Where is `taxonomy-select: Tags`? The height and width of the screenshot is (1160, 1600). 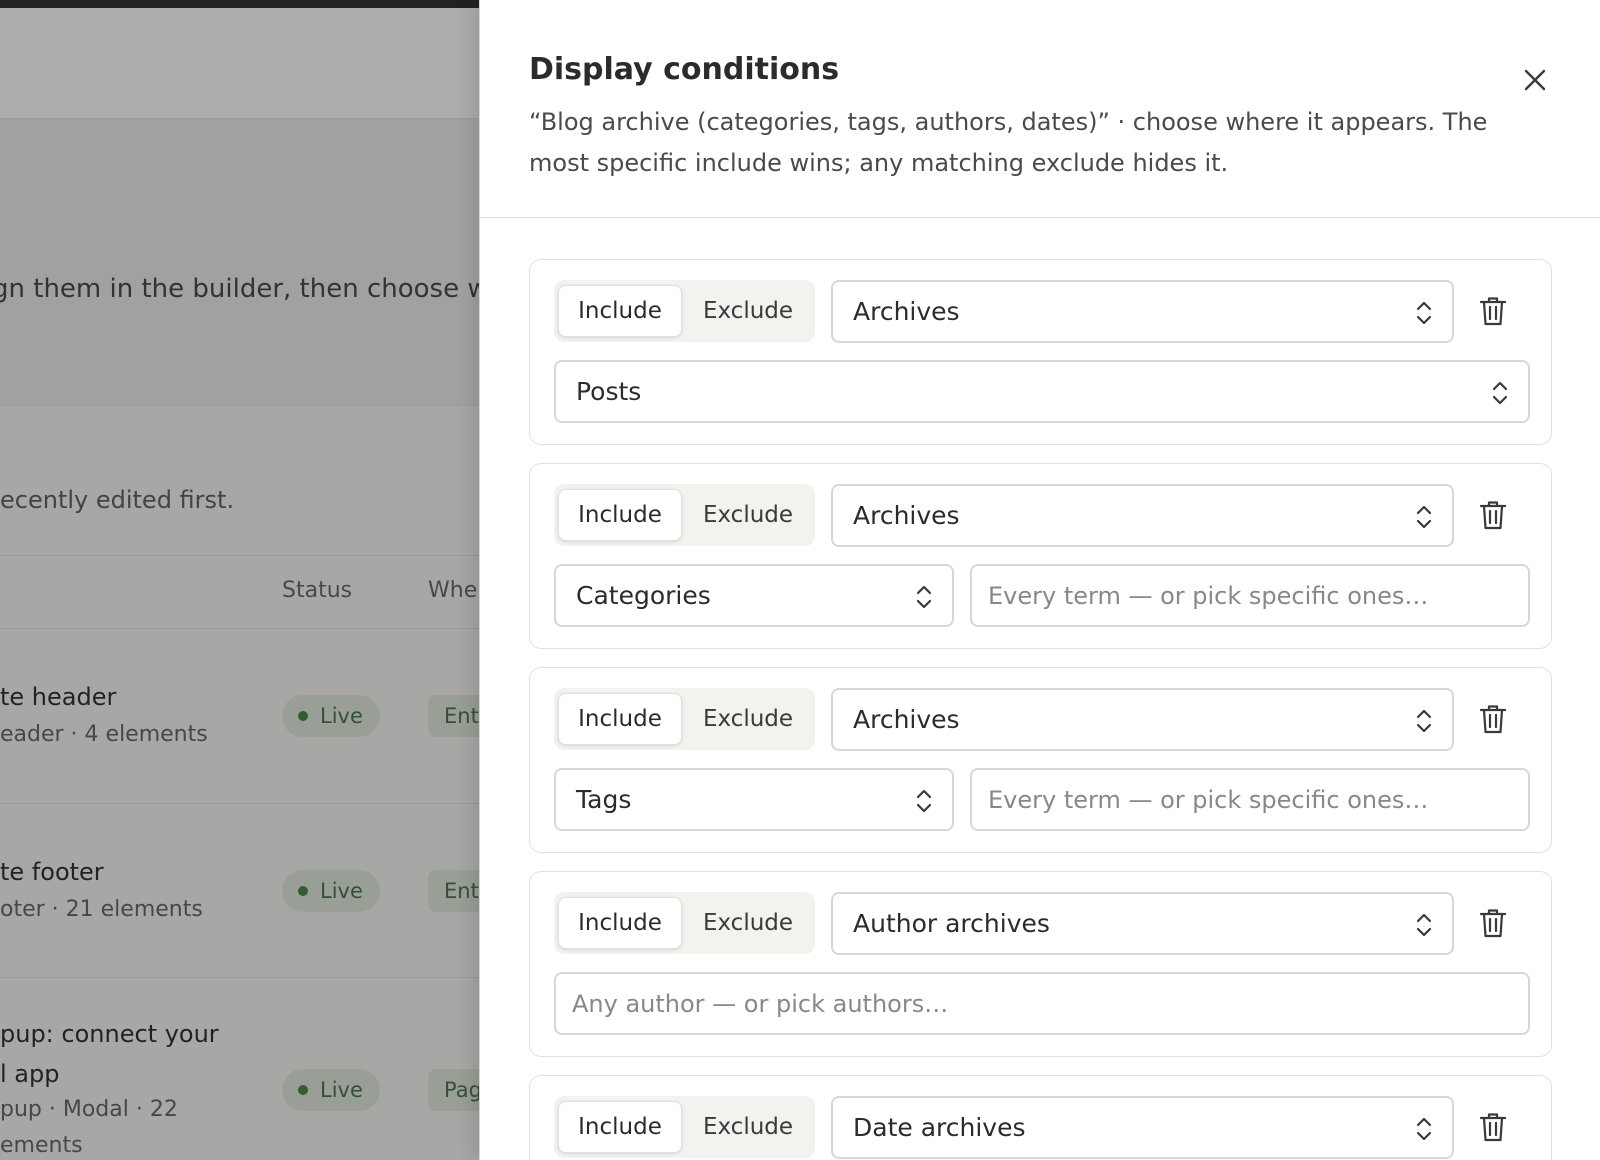 taxonomy-select: Tags is located at coordinates (754, 799).